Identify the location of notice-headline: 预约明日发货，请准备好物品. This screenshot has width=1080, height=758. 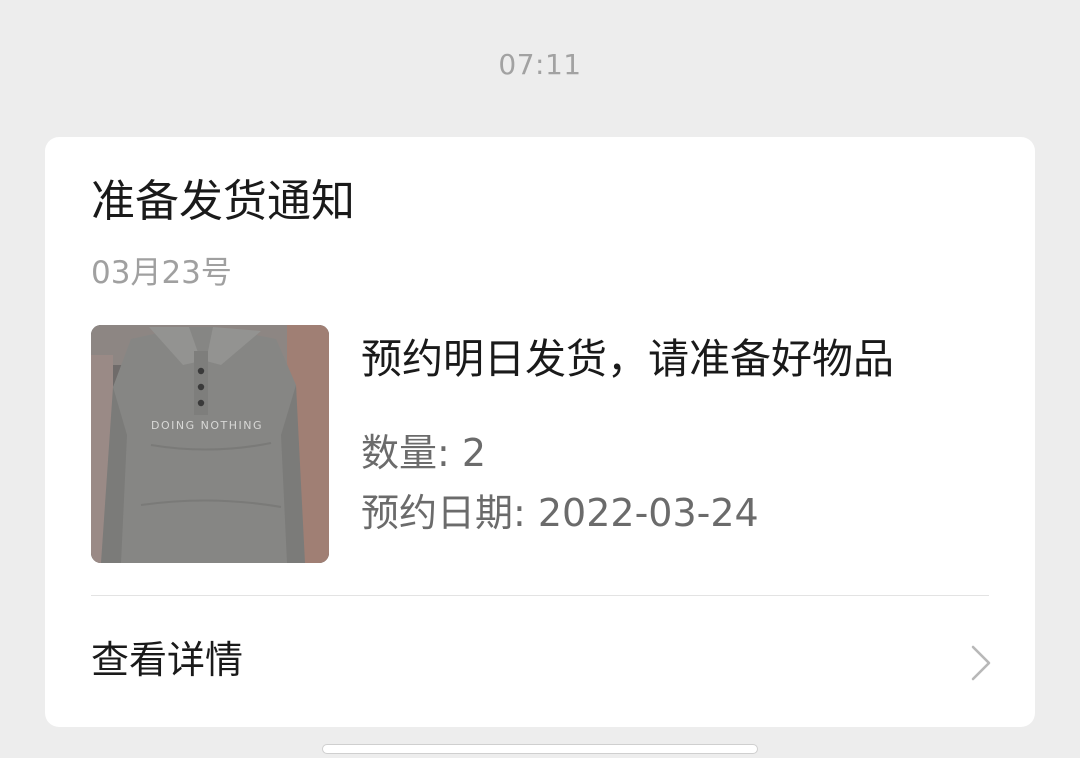
(627, 359).